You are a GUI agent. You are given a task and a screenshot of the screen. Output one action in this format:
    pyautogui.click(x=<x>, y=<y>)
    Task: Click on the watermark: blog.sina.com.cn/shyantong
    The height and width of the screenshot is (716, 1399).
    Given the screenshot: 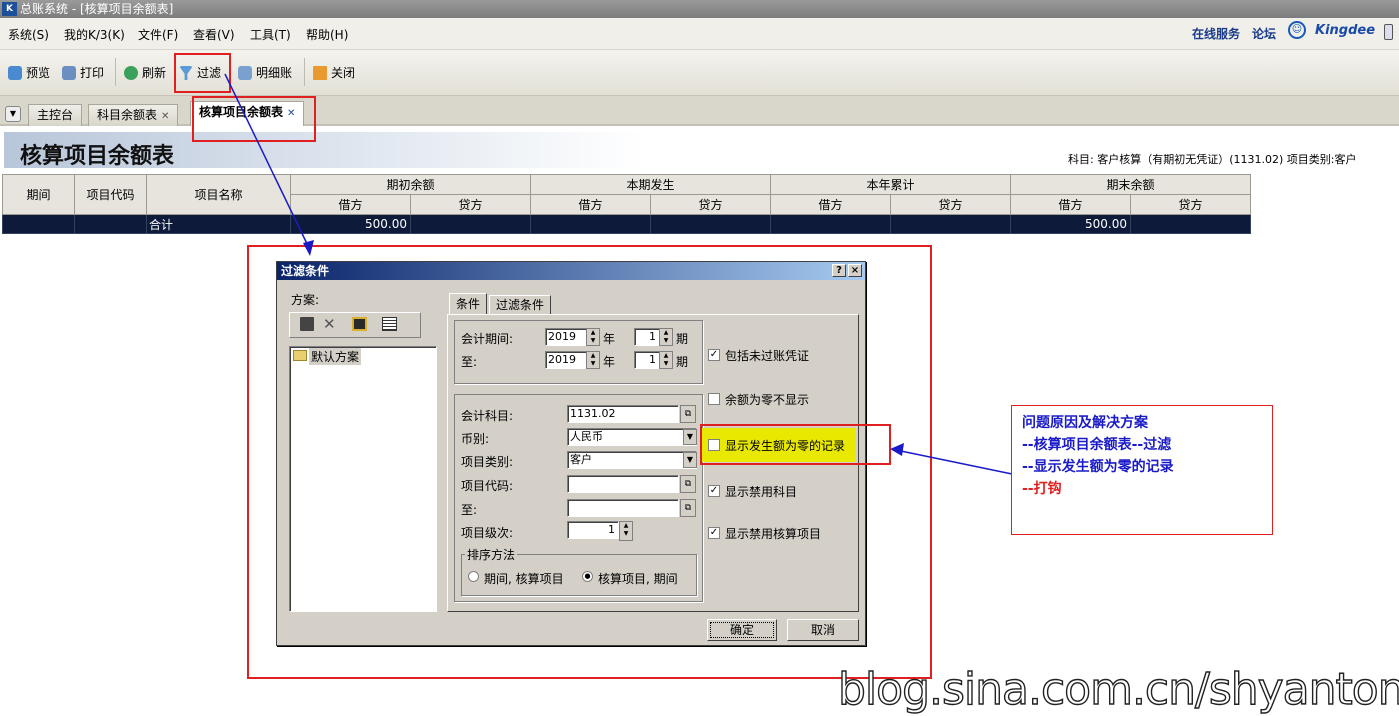 What is the action you would take?
    pyautogui.click(x=1118, y=689)
    